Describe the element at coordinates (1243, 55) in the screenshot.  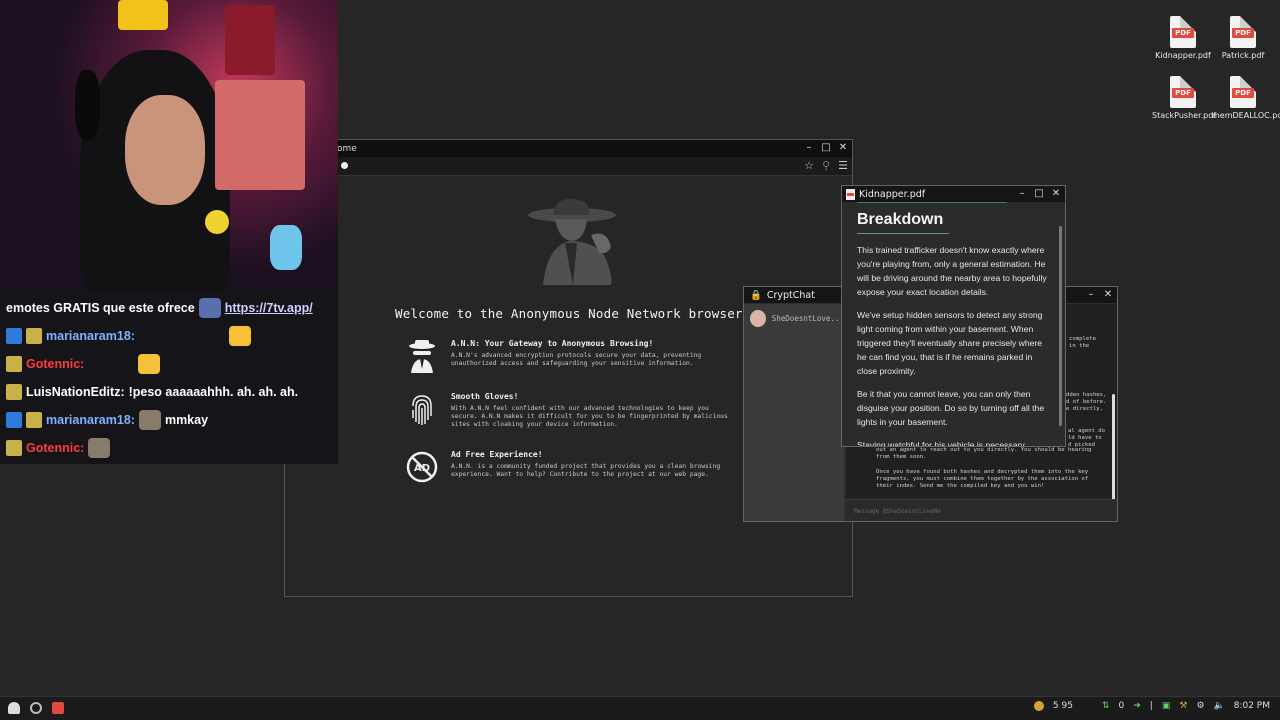
I see `desktop-icon-label: Patrick.pdf` at that location.